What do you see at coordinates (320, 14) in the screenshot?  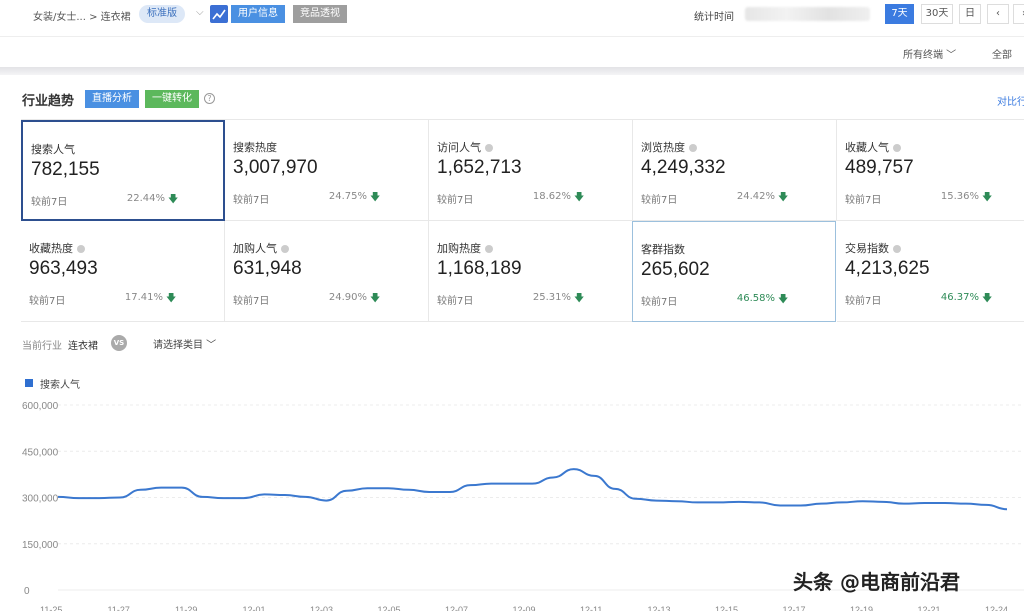 I see `competitor-view-button: 竞品透视` at bounding box center [320, 14].